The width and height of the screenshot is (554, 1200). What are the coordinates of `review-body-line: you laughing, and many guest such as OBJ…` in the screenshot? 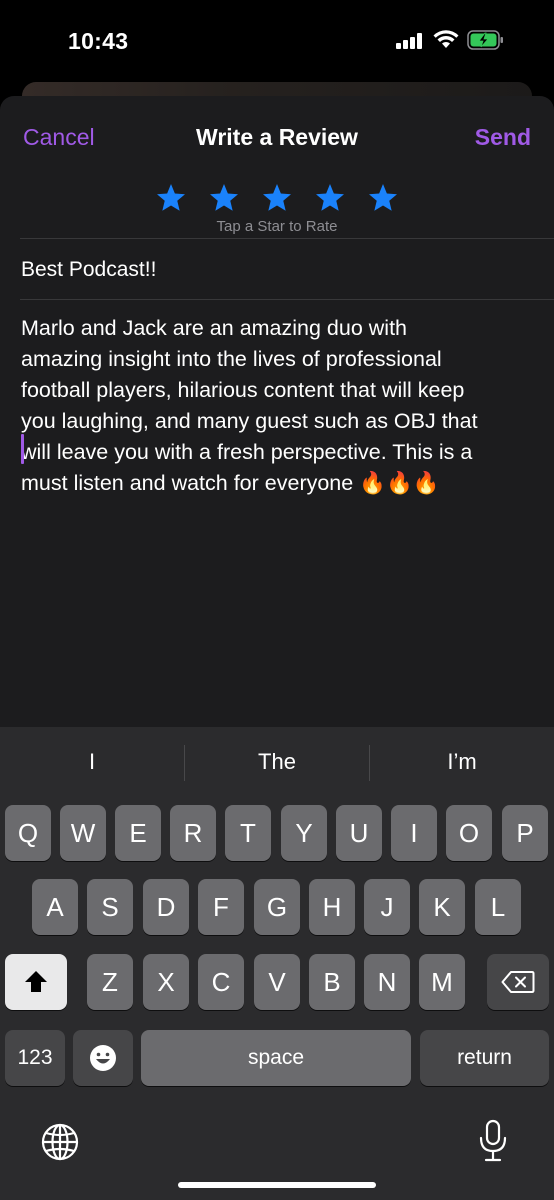 It's located at (249, 421).